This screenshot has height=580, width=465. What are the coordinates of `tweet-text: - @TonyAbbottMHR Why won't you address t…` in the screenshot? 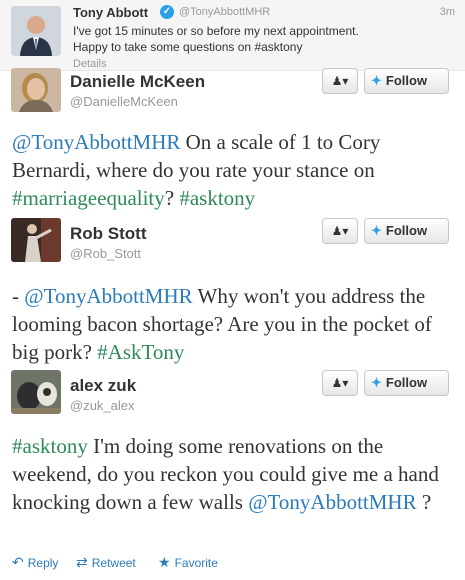 It's located at (234, 324).